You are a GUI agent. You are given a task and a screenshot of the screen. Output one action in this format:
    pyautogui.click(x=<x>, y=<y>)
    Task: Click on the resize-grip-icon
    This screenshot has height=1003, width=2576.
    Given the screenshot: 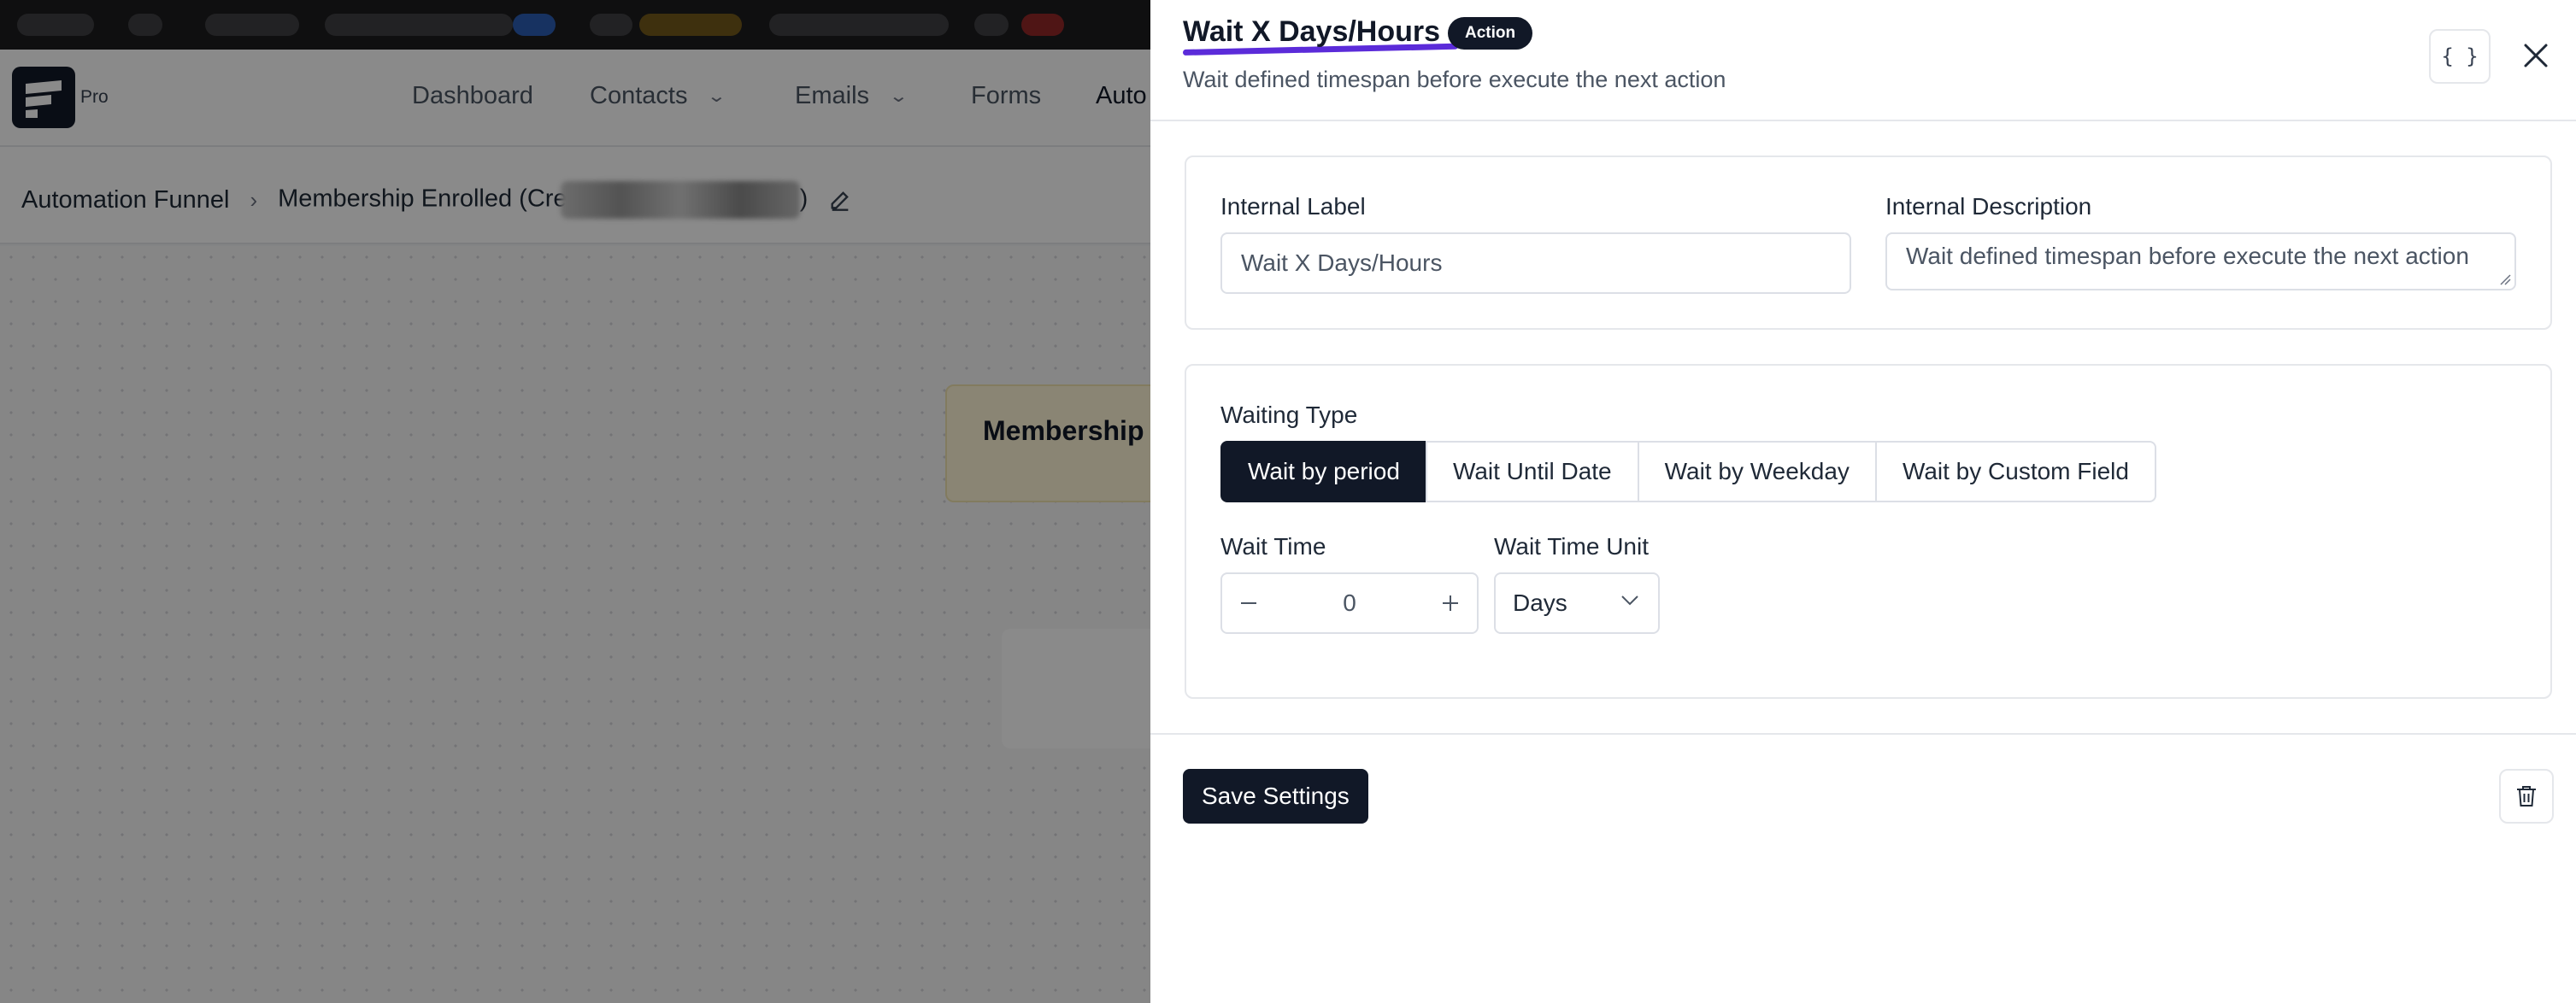 What is the action you would take?
    pyautogui.click(x=2505, y=279)
    